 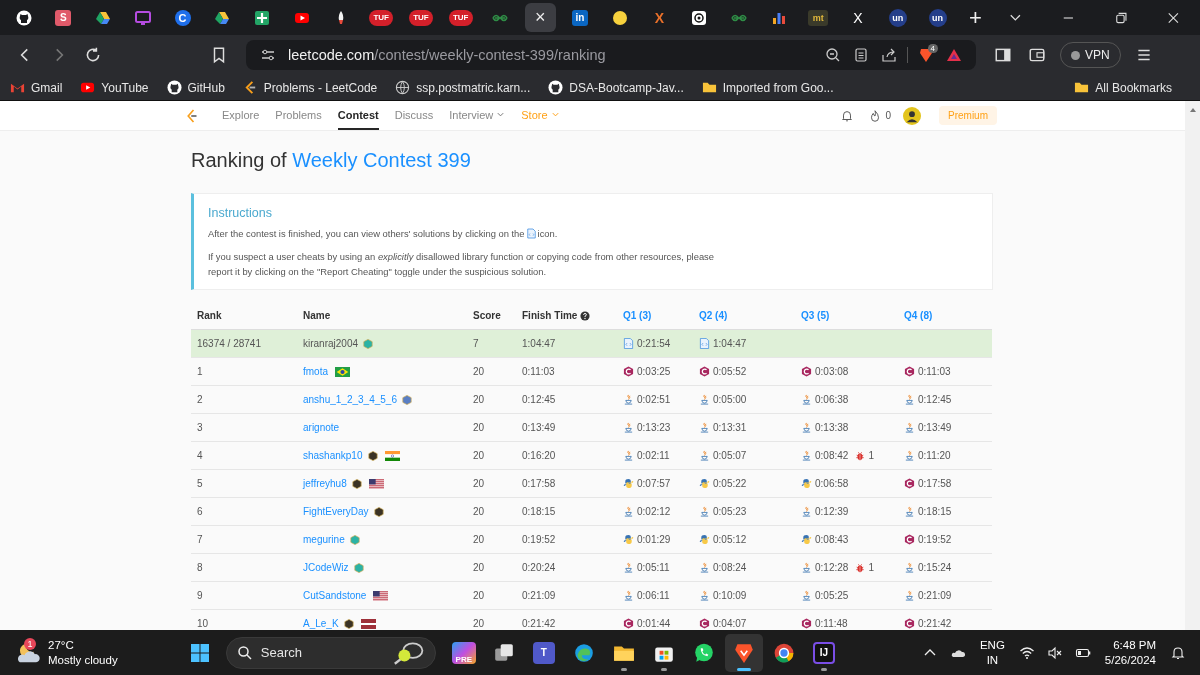 What do you see at coordinates (315, 371) in the screenshot?
I see `user-link: fmota` at bounding box center [315, 371].